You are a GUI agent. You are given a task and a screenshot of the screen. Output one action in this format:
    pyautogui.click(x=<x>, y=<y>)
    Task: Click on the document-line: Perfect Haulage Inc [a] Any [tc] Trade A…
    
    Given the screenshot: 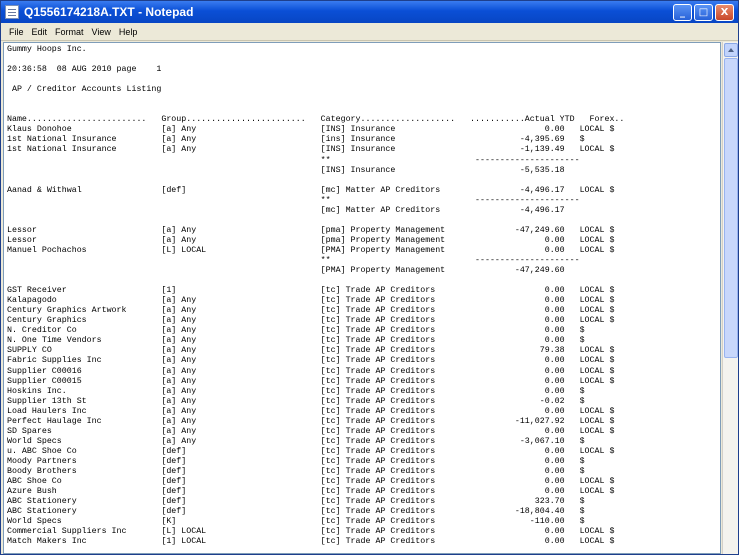 What is the action you would take?
    pyautogui.click(x=311, y=421)
    